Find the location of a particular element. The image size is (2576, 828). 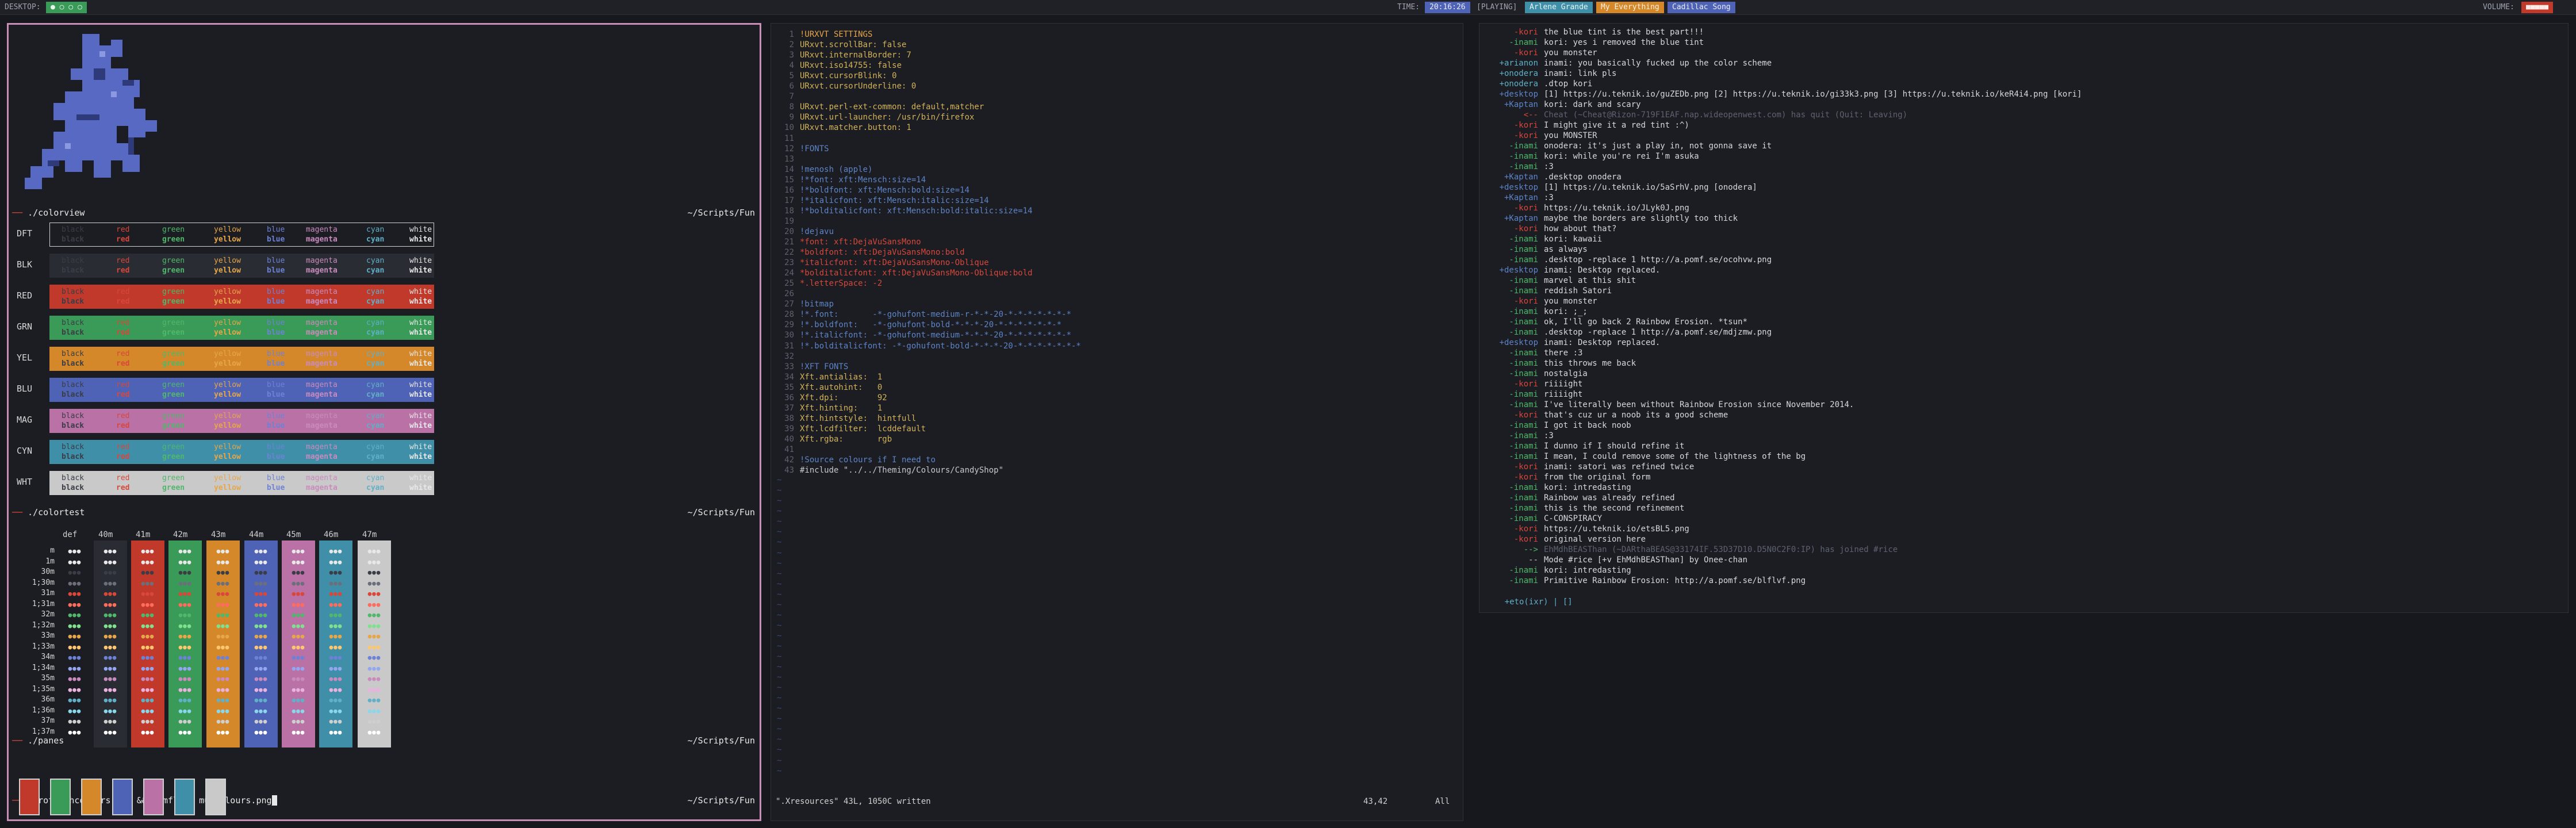

vim-line-text: *italicfont: xft:DejaVuSansMono-Oblique is located at coordinates (894, 263).